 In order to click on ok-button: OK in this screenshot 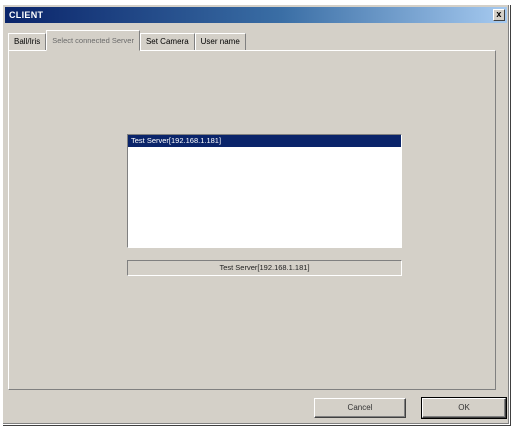, I will do `click(464, 408)`.